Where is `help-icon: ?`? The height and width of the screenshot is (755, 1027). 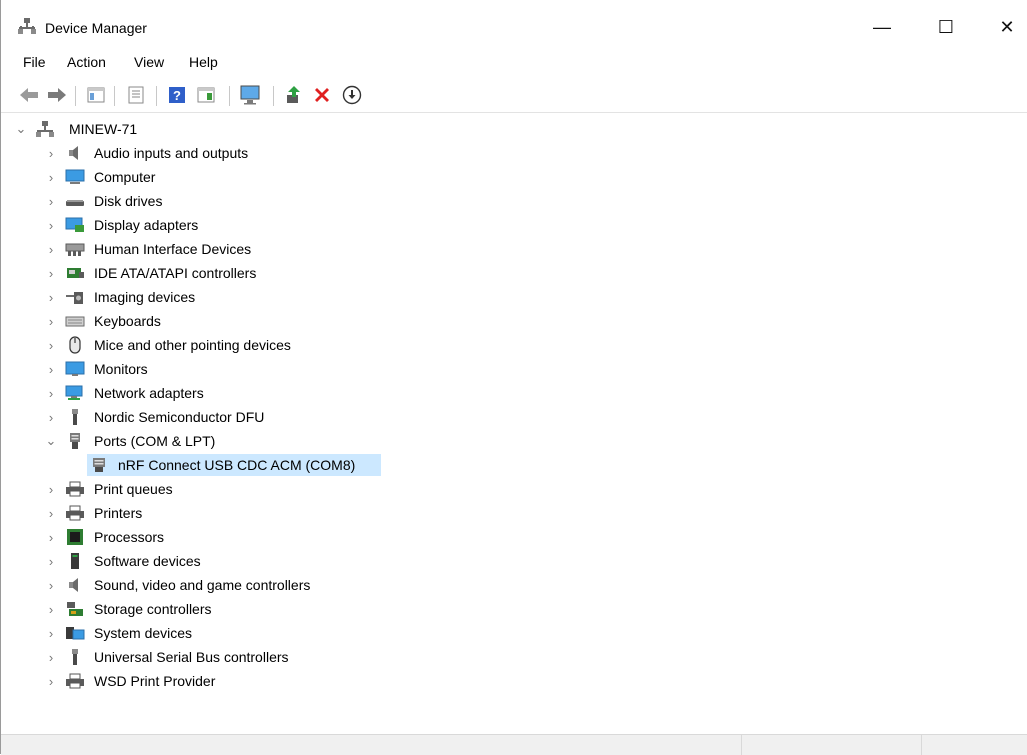 help-icon: ? is located at coordinates (177, 95).